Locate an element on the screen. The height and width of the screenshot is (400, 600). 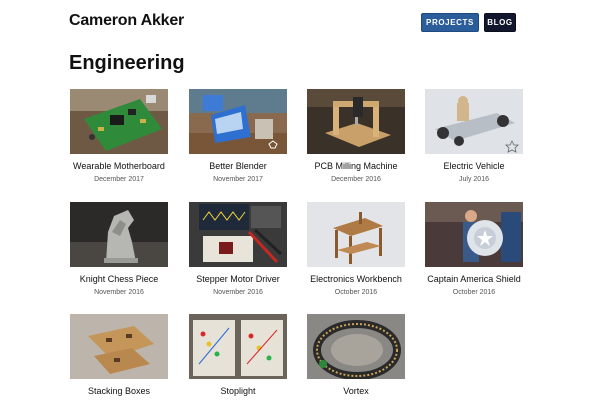
project-card-electronics-workbench: Electronics Workbench October 2016 is located at coordinates (366, 255).